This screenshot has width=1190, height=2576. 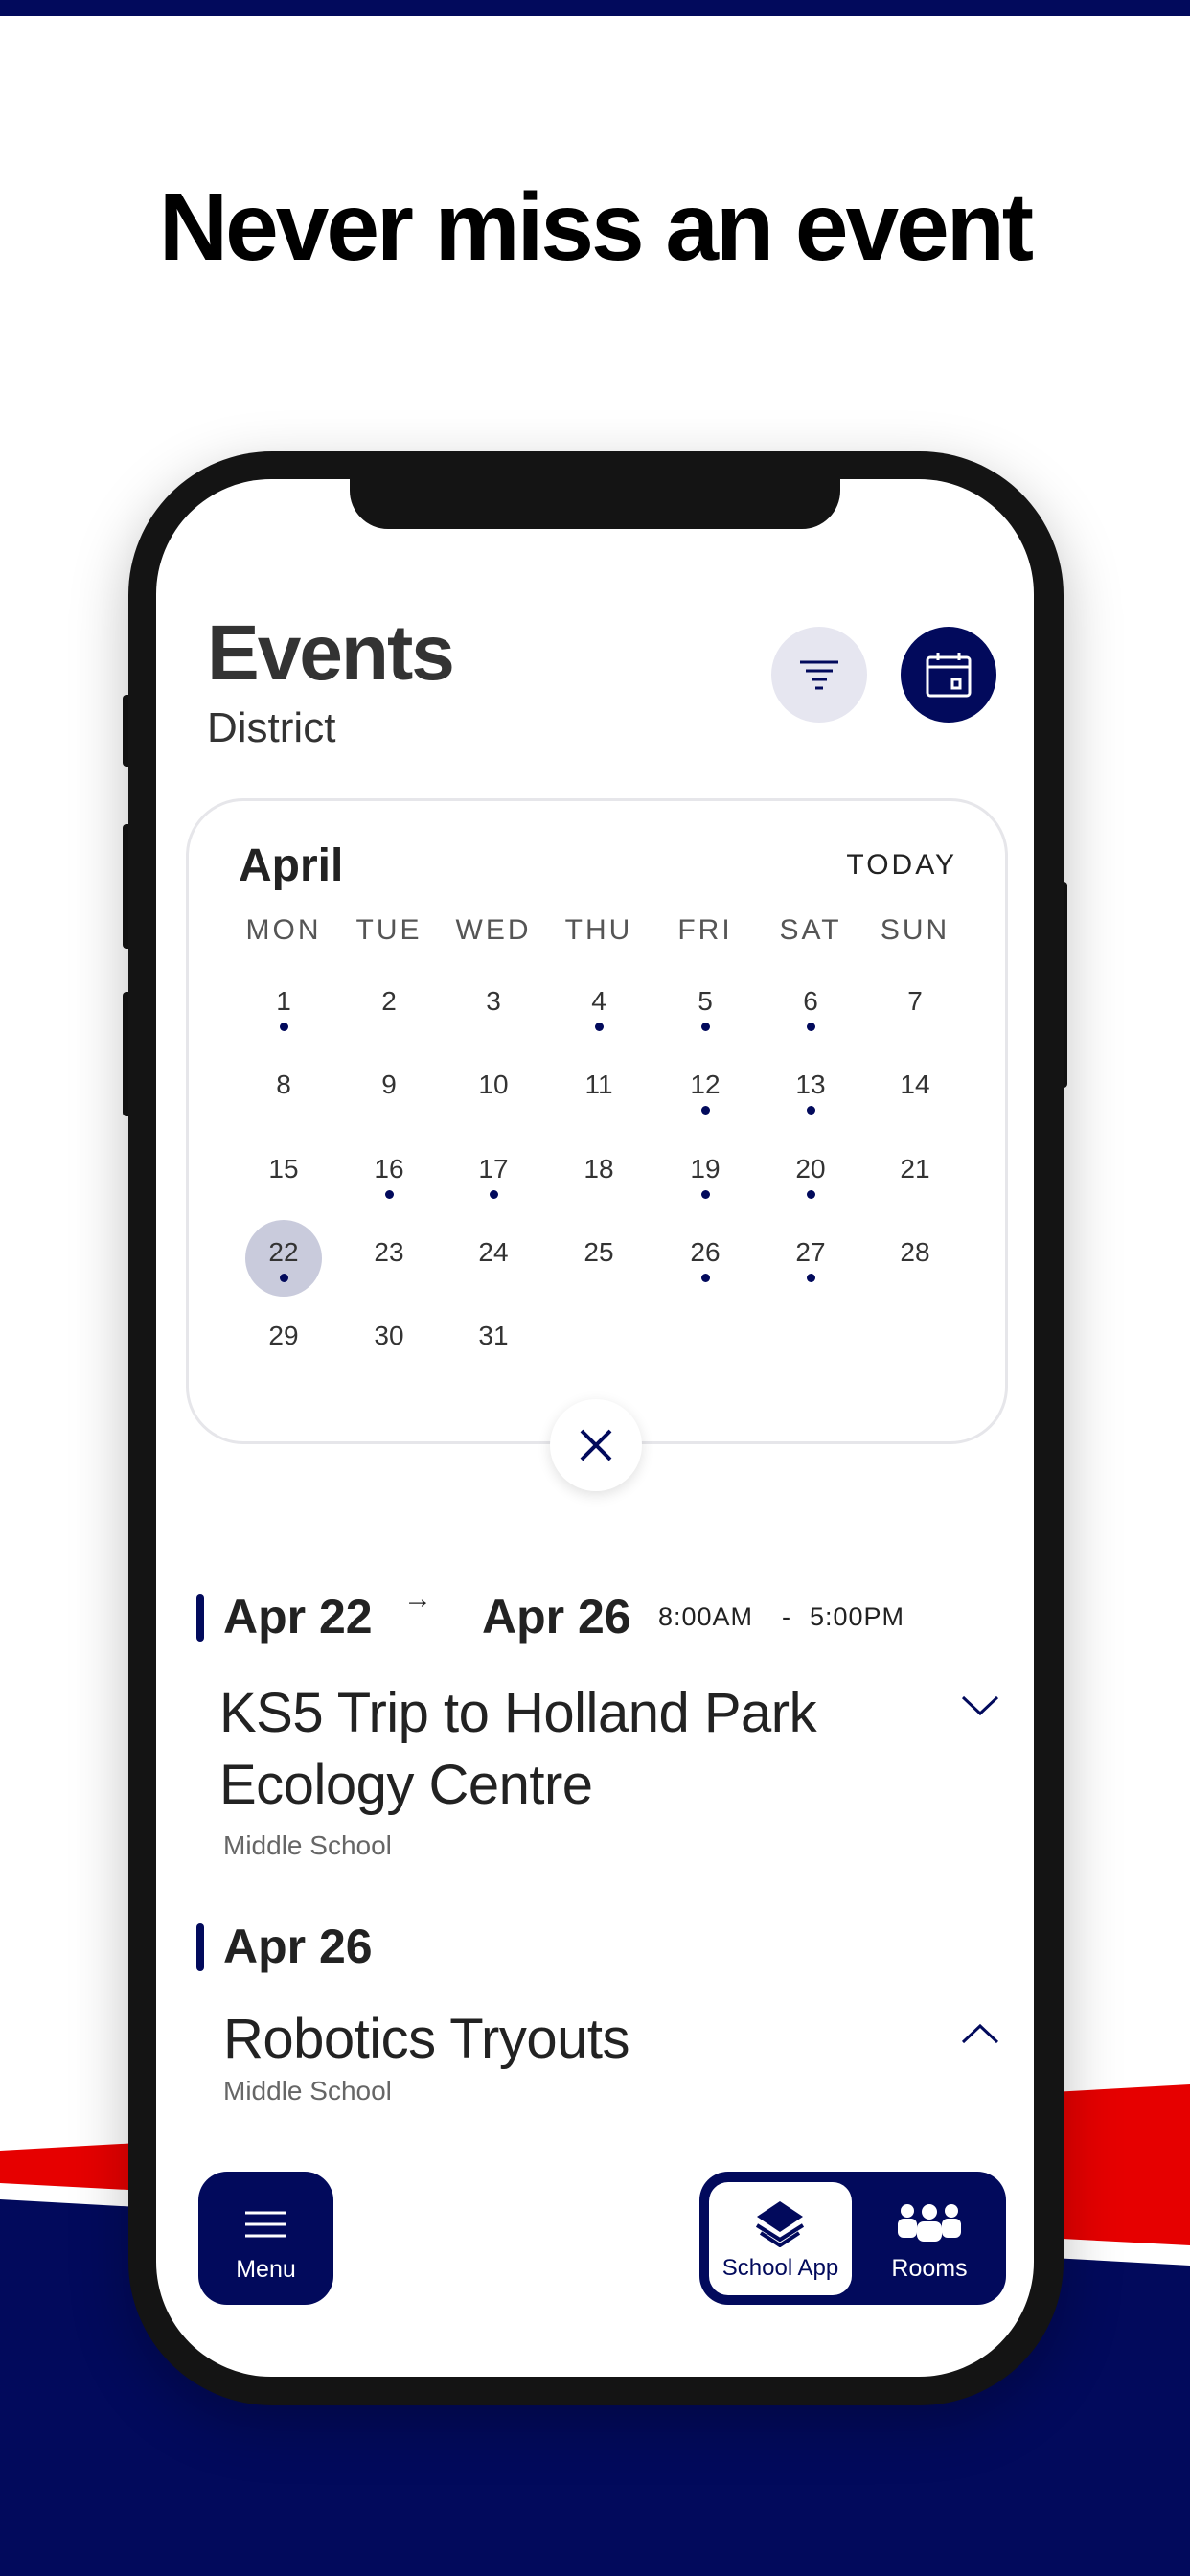 I want to click on calendar-day: 1, so click(x=284, y=1008).